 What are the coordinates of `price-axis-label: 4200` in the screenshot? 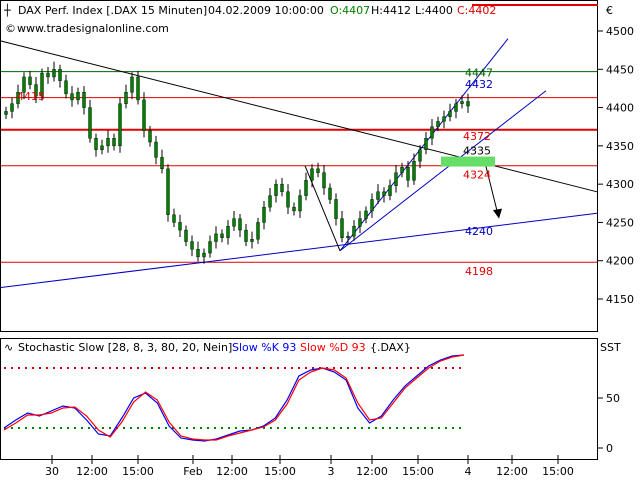 It's located at (620, 261).